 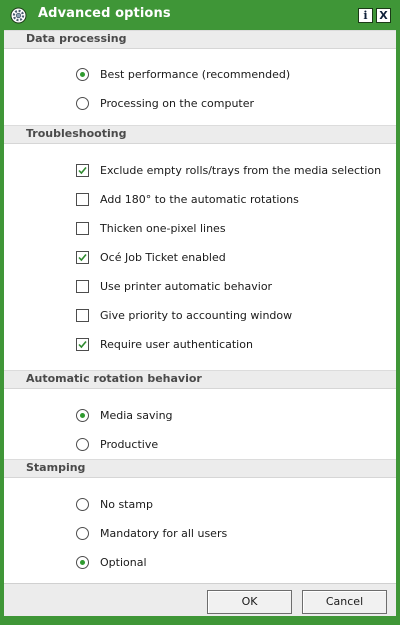 What do you see at coordinates (136, 415) in the screenshot?
I see `option-label: Media saving` at bounding box center [136, 415].